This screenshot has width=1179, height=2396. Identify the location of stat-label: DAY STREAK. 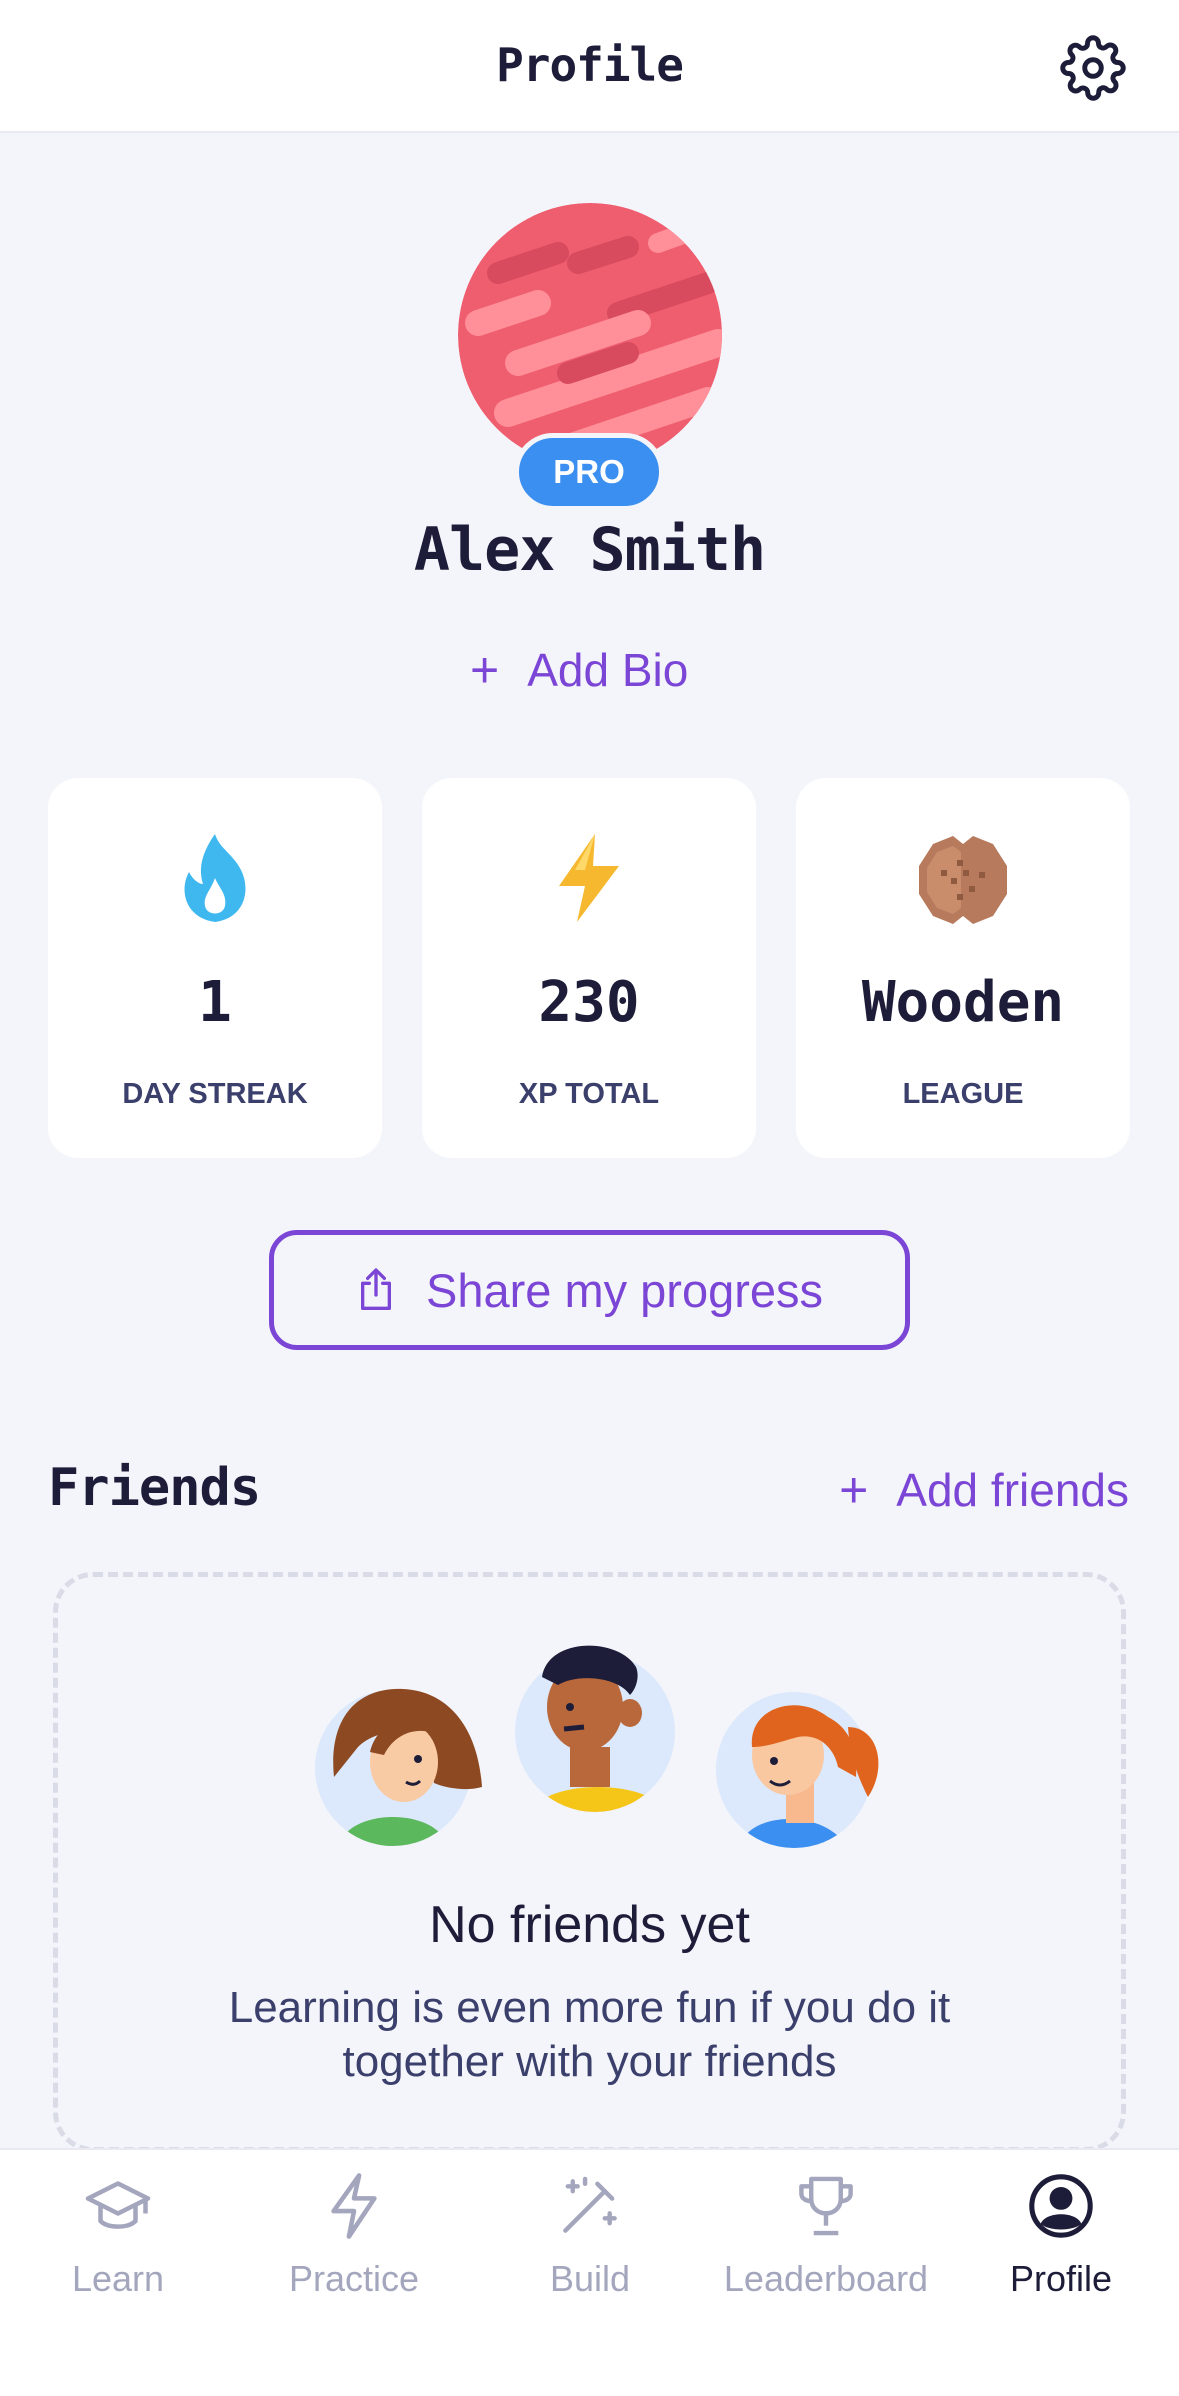
(215, 1094).